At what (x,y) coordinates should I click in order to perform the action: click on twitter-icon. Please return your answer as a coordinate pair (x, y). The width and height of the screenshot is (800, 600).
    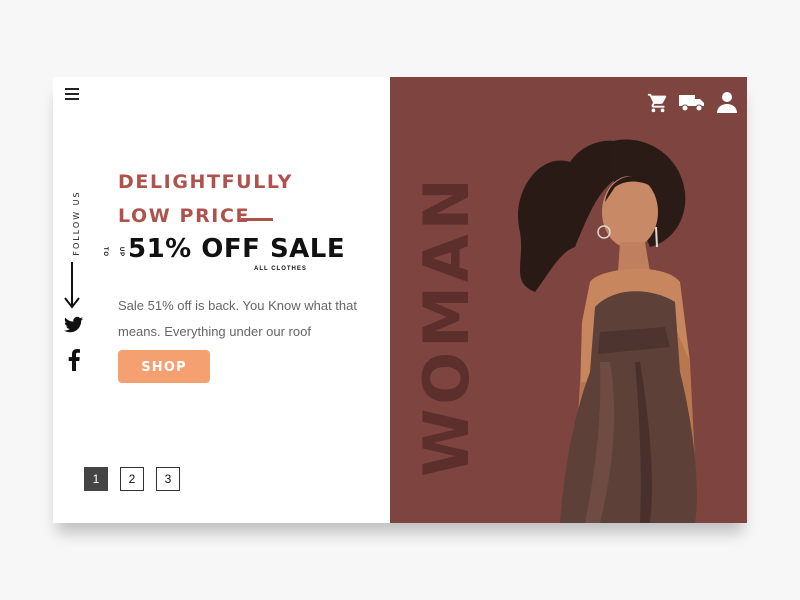
    Looking at the image, I should click on (74, 325).